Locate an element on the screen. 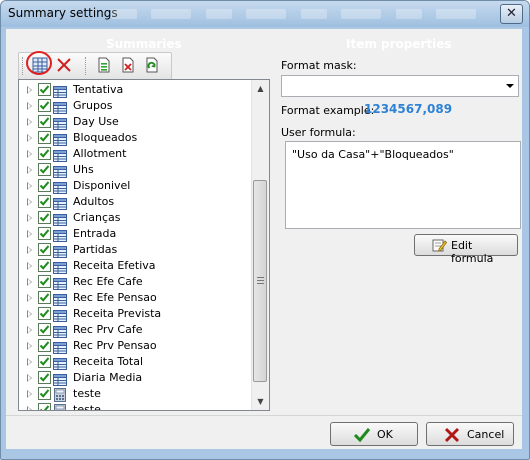 The image size is (530, 460). tree-item: Rec Prv Pensao is located at coordinates (136, 346).